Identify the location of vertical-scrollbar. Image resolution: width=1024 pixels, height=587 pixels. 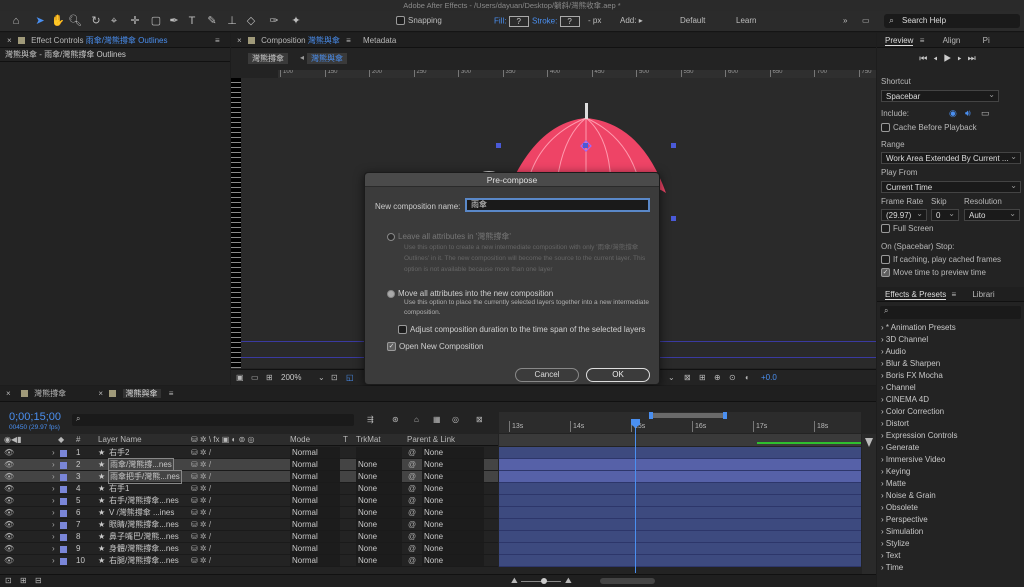
(869, 504).